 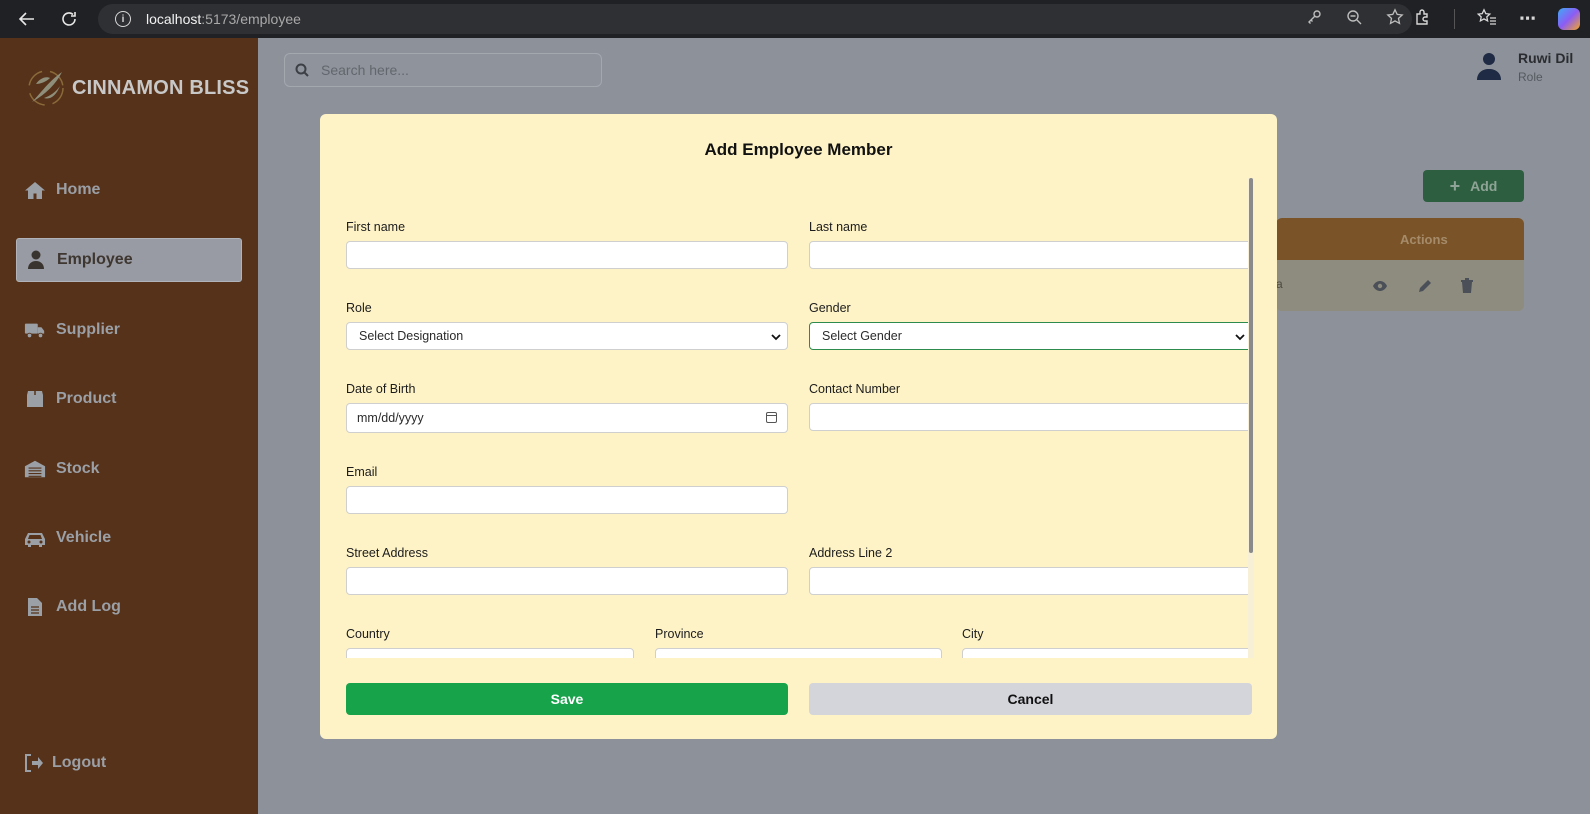 I want to click on gender-field: Gender Select Gender, so click(x=1030, y=325).